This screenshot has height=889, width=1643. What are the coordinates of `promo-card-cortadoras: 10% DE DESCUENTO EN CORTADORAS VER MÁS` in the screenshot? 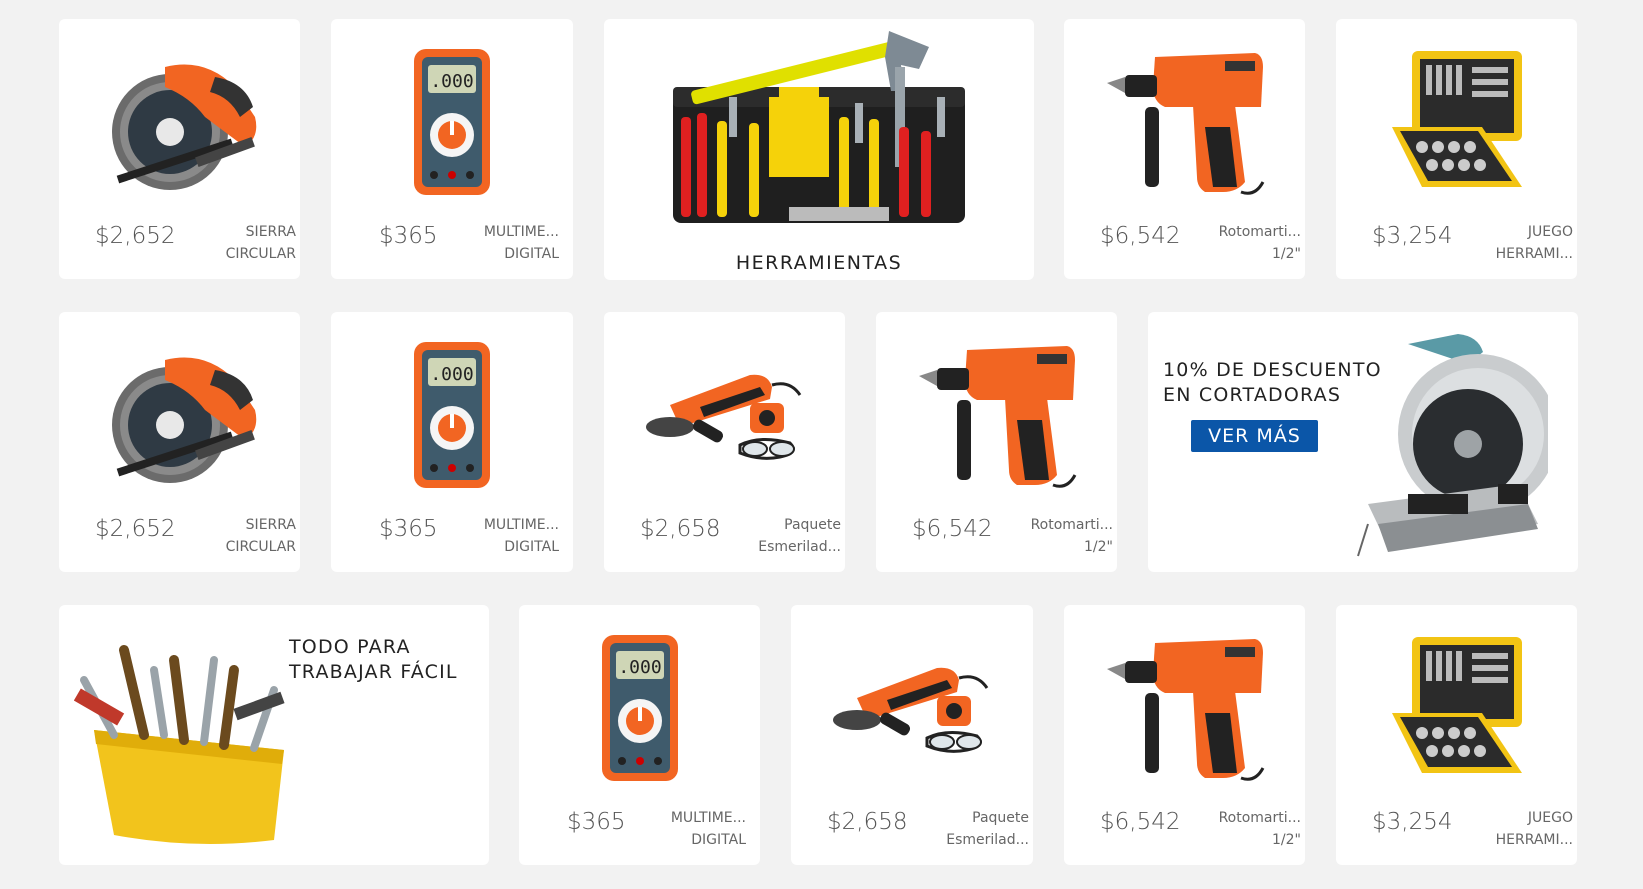 It's located at (1363, 442).